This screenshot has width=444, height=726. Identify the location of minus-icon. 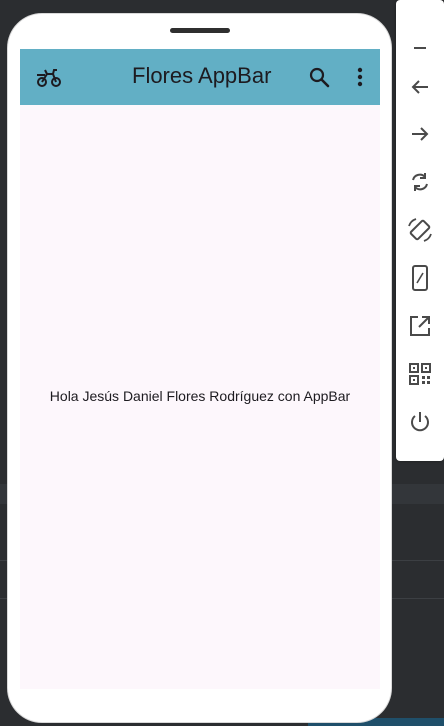
(420, 48).